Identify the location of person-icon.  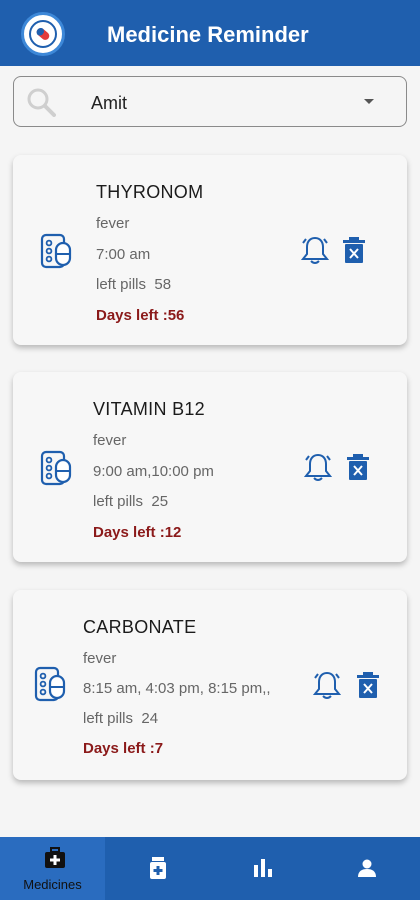
(367, 868).